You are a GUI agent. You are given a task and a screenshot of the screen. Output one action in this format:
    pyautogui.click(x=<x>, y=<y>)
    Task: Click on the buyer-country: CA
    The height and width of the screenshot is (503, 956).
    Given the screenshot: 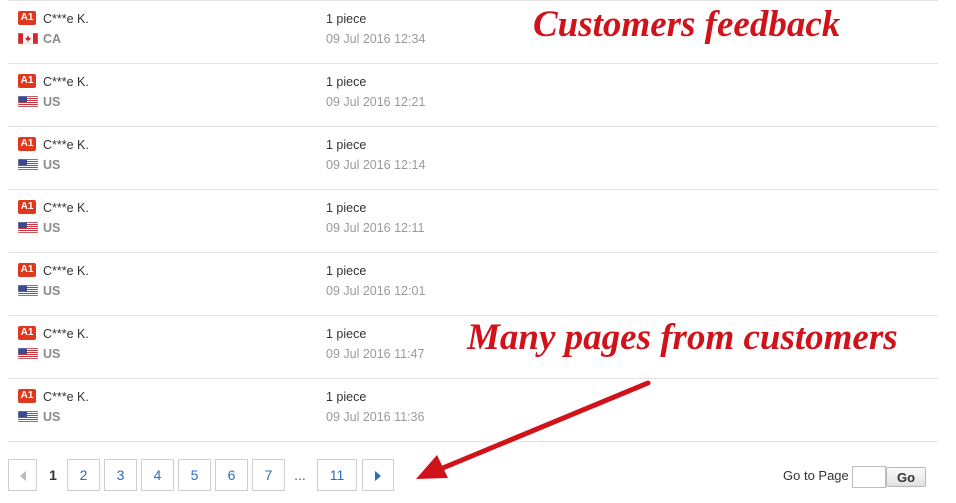 What is the action you would take?
    pyautogui.click(x=52, y=39)
    